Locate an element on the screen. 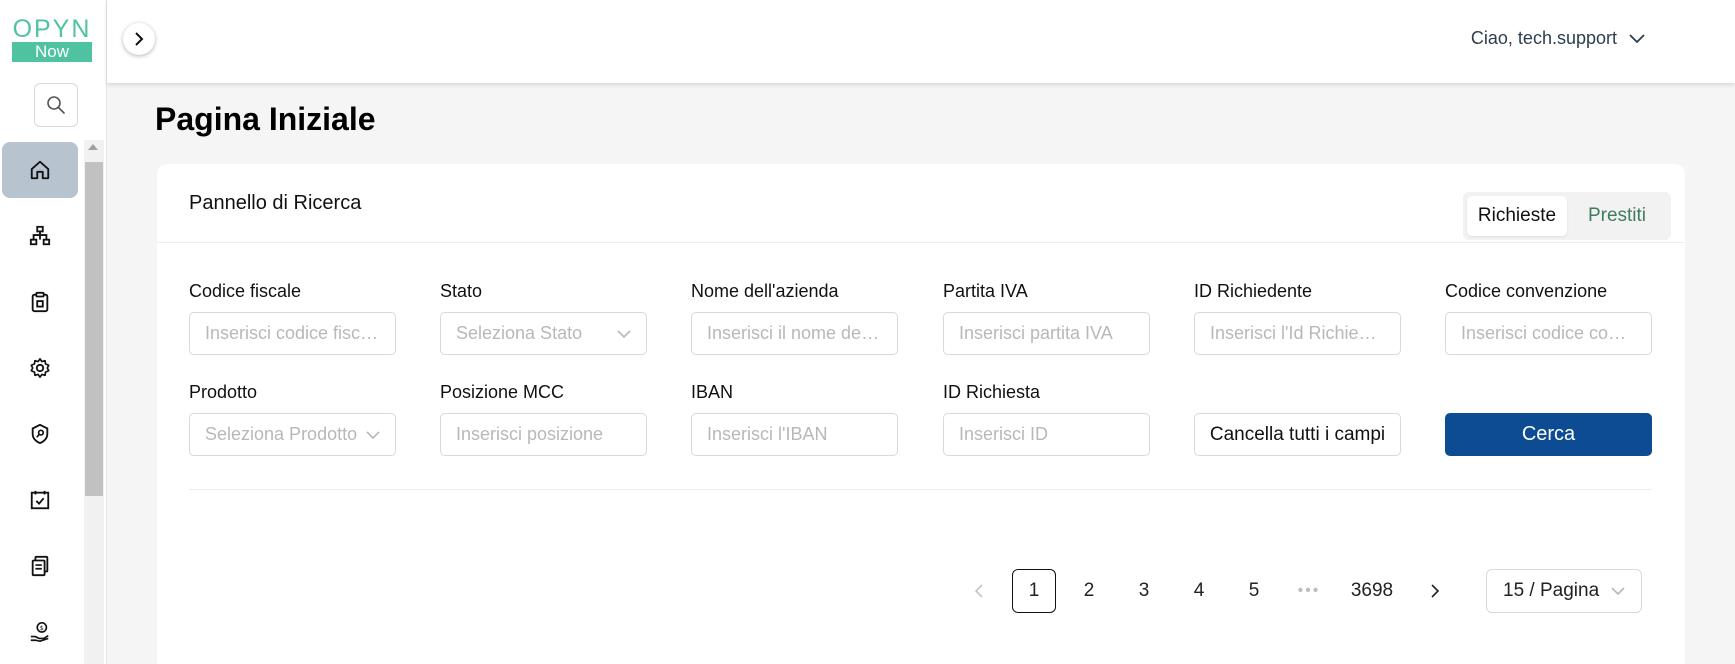 This screenshot has width=1735, height=664. field-label: ID Richiesta is located at coordinates (992, 392).